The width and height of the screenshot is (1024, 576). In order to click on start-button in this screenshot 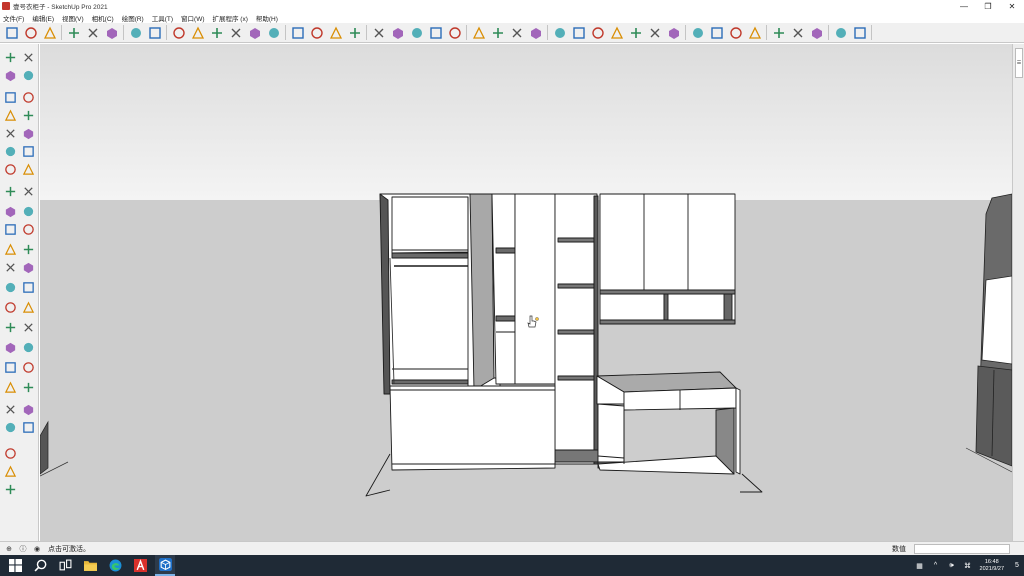, I will do `click(15, 565)`.